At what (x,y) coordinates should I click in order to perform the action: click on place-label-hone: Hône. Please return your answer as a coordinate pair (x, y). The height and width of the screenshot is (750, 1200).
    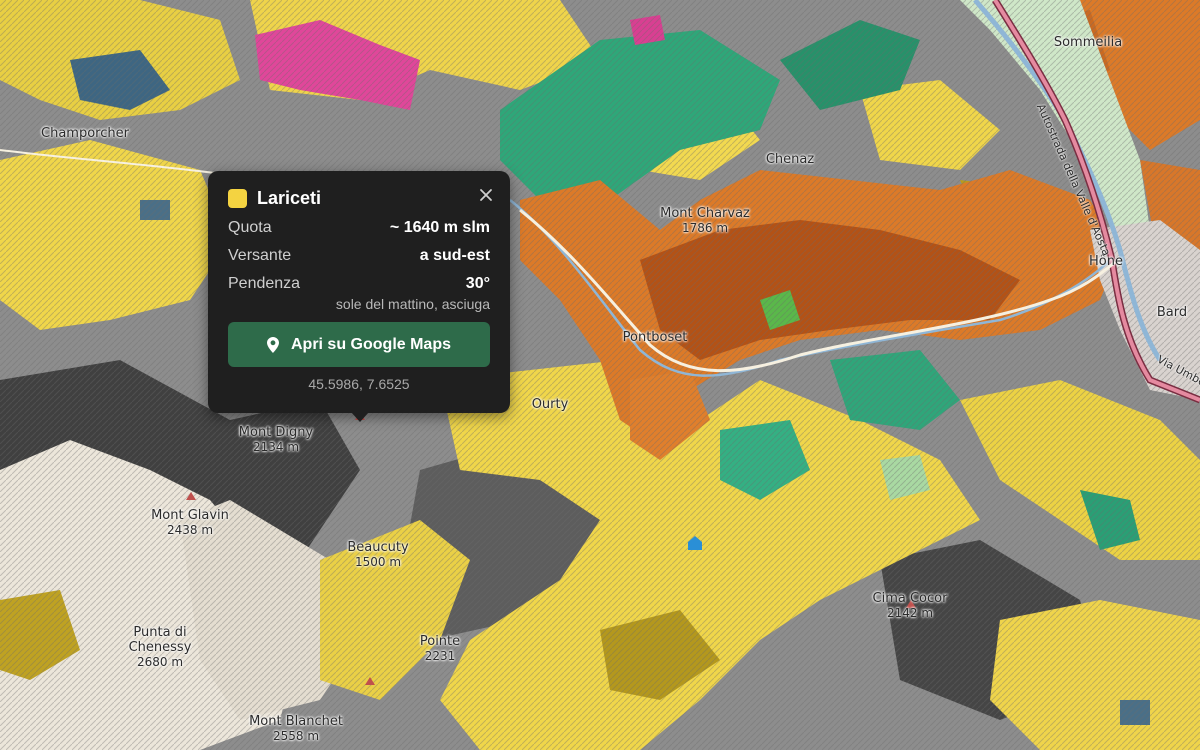
    Looking at the image, I should click on (1106, 261).